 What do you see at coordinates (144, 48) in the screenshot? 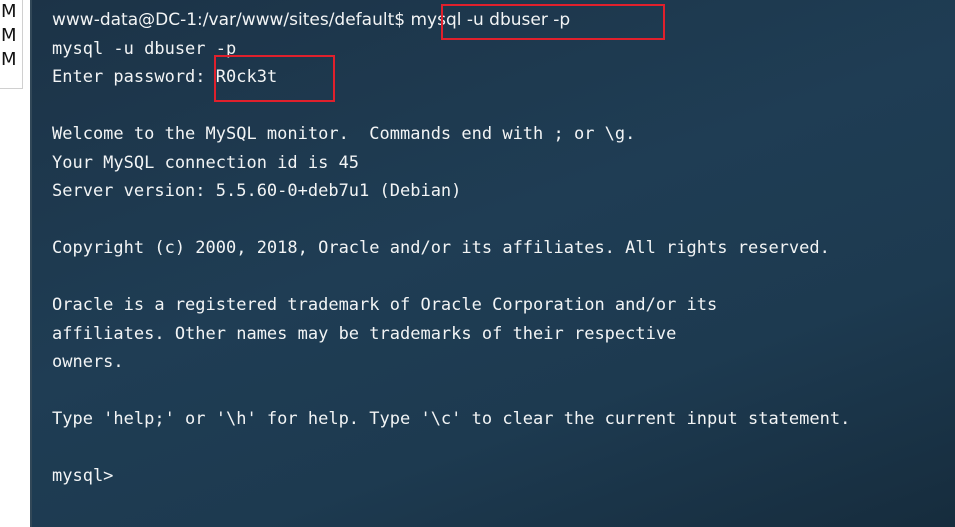
I see `command-echo: mysql -u dbuser -p` at bounding box center [144, 48].